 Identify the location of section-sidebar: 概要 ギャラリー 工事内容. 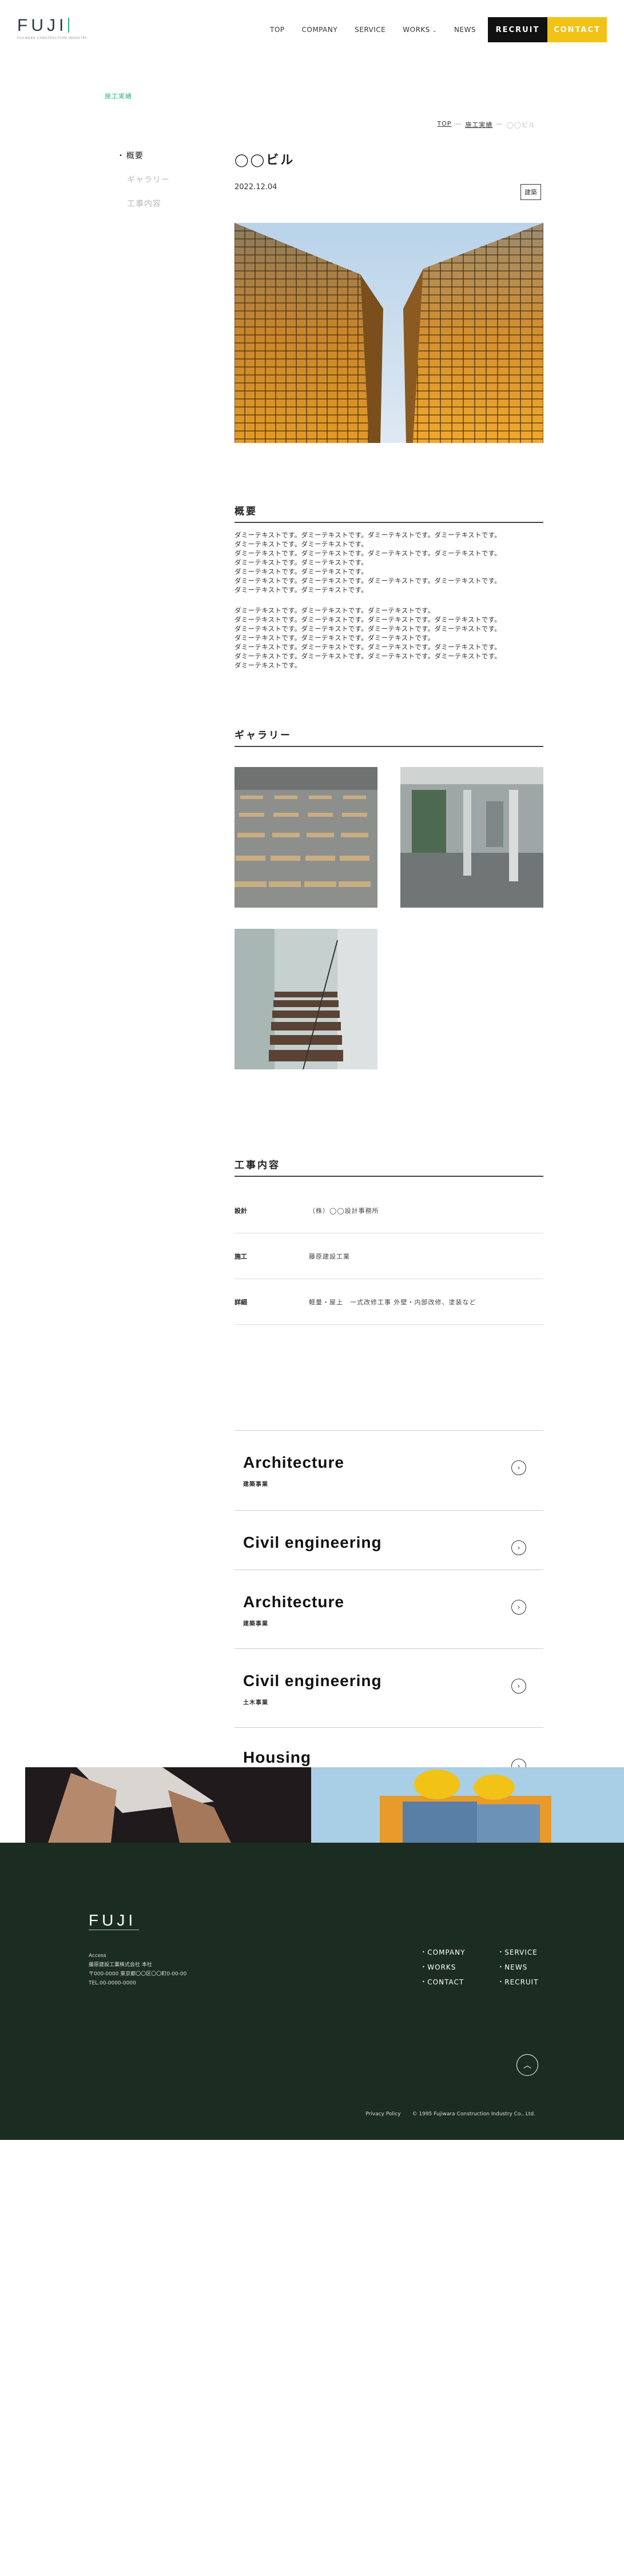
(144, 186).